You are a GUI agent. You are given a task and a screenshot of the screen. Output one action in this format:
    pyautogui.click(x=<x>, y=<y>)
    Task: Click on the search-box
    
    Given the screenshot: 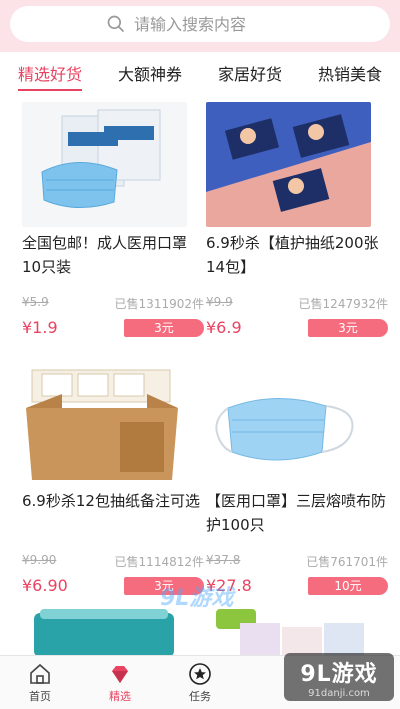 What is the action you would take?
    pyautogui.click(x=200, y=24)
    